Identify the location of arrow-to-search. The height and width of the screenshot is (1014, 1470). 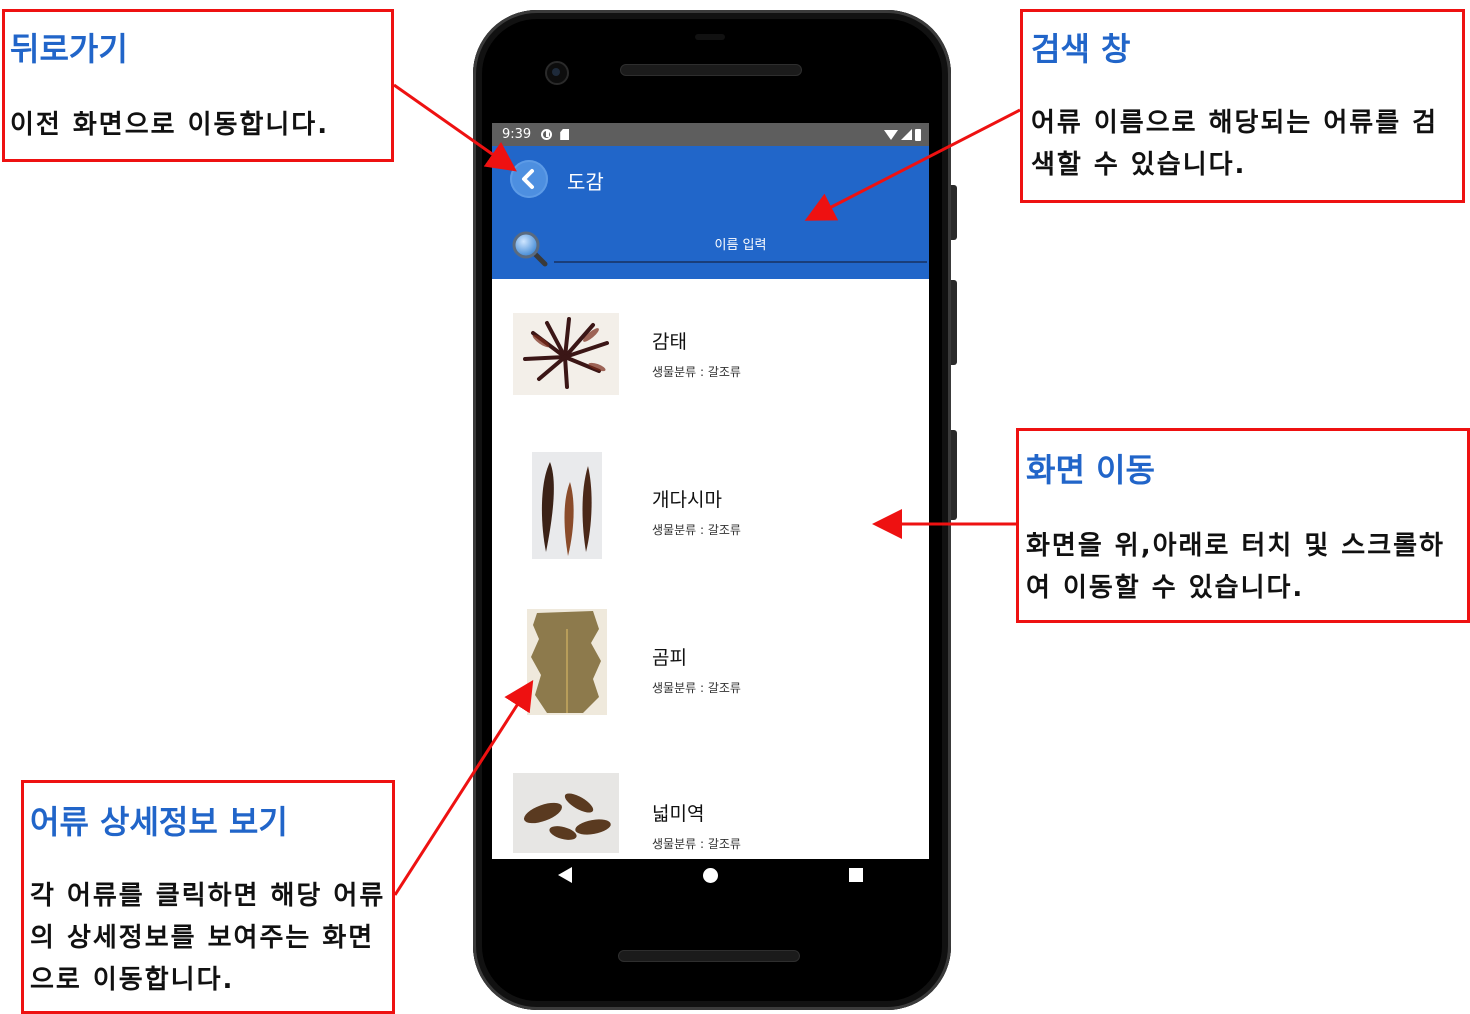
(912, 164).